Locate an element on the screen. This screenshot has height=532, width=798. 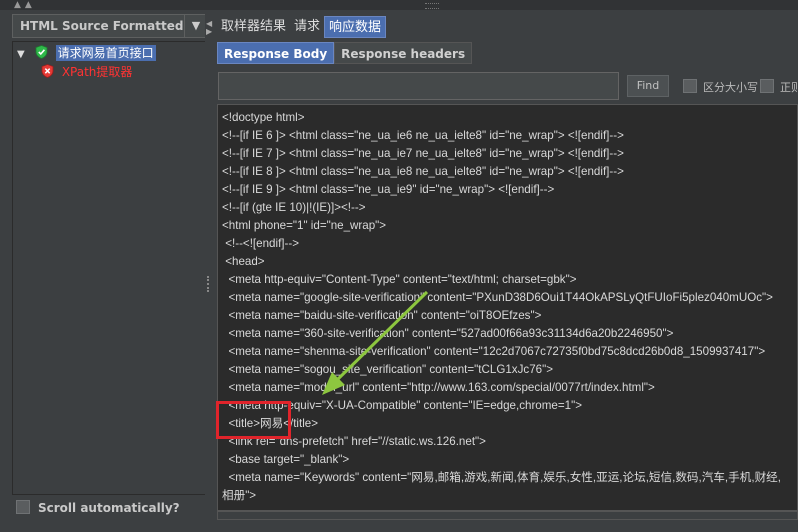
case-sensitive-checkbox: 区分大小写 is located at coordinates (720, 87).